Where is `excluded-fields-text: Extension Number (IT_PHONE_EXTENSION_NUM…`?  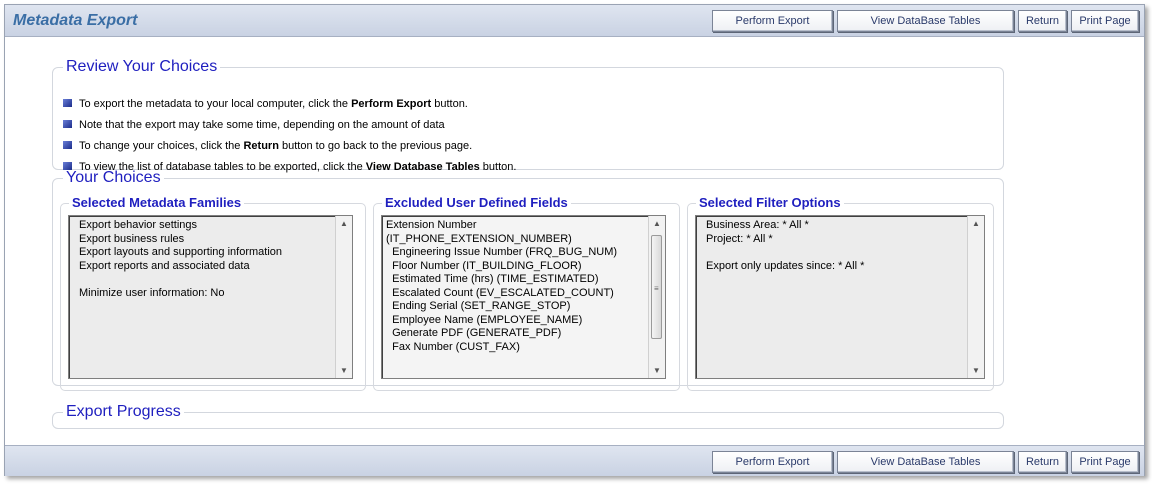
excluded-fields-text: Extension Number (IT_PHONE_EXTENSION_NUM… is located at coordinates (502, 286).